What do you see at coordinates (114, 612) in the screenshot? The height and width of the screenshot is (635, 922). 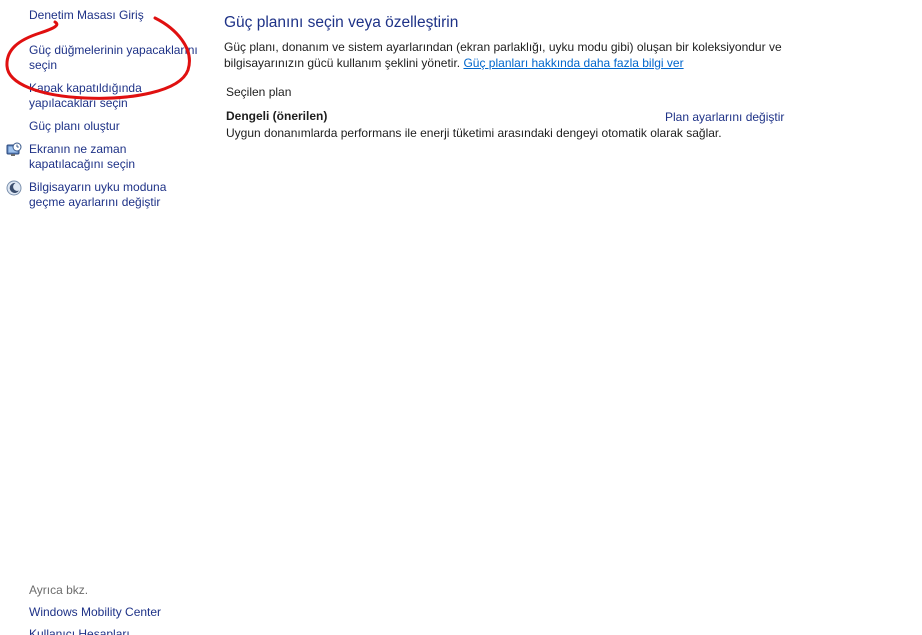 I see `see-also-mobility-center: Windows Mobility Center` at bounding box center [114, 612].